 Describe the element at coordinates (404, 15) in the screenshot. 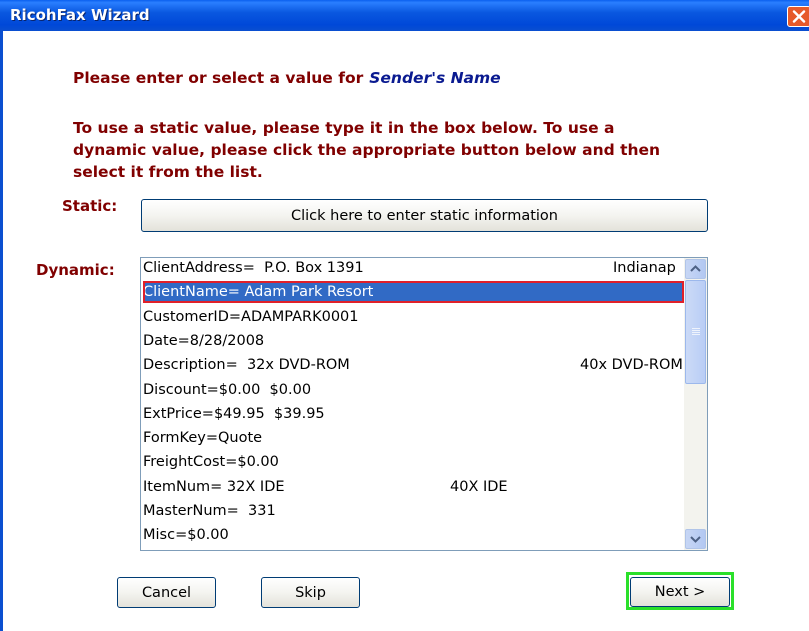

I see `title-bar: RicohFax Wizard` at that location.